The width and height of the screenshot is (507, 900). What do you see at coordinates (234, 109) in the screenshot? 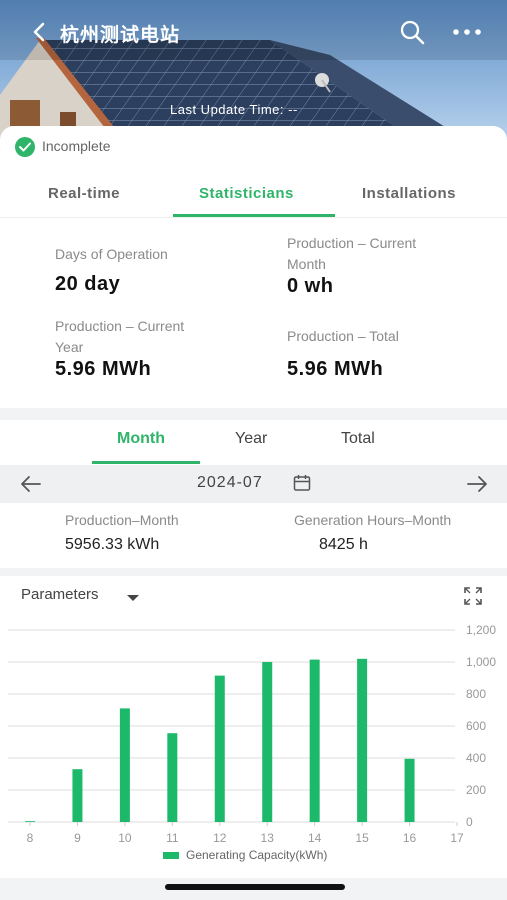
I see `last-update-time: Last Update Time: --` at bounding box center [234, 109].